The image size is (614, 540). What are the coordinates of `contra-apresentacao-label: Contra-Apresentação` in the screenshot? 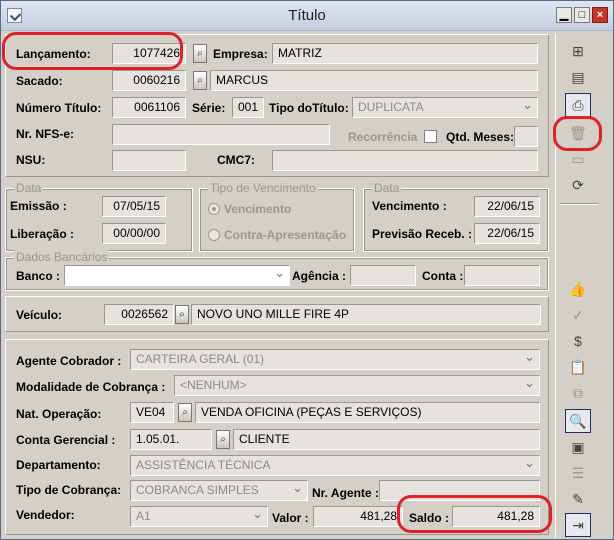 It's located at (285, 235).